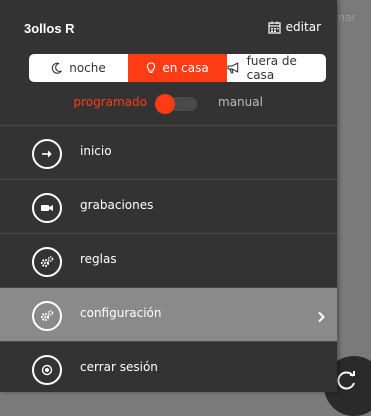 This screenshot has height=416, width=371. What do you see at coordinates (321, 317) in the screenshot?
I see `chevron-right-icon` at bounding box center [321, 317].